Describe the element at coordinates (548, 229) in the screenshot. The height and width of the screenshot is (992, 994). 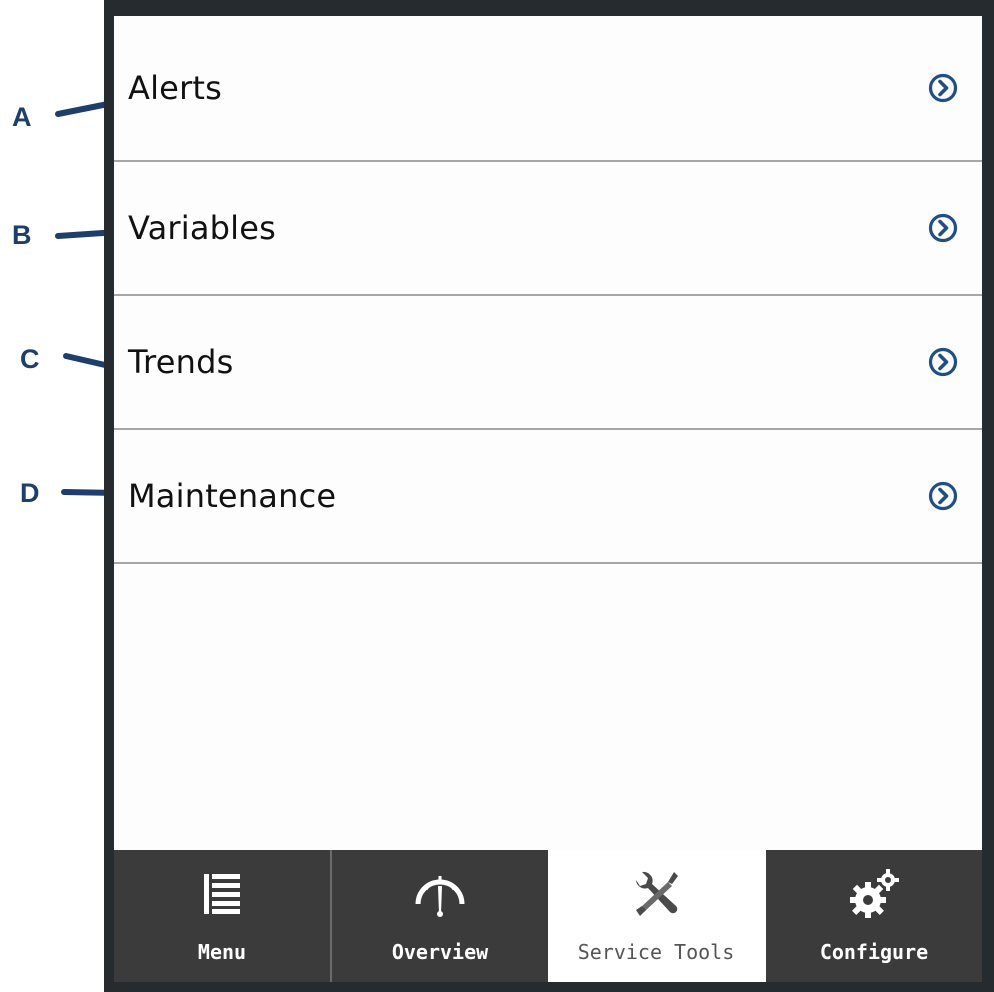
I see `menu-item-variables: Variables` at that location.